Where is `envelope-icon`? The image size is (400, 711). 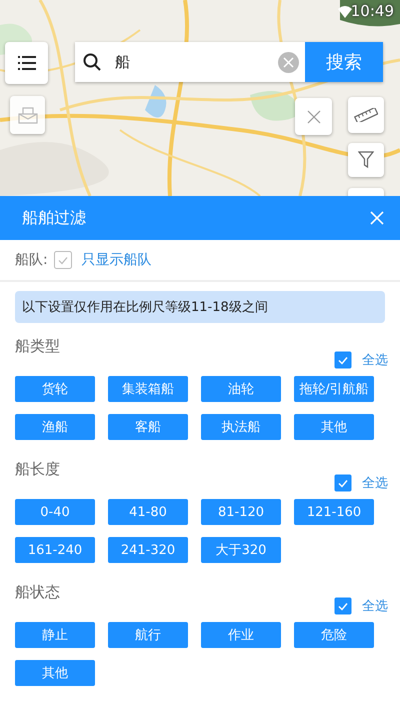 envelope-icon is located at coordinates (28, 115).